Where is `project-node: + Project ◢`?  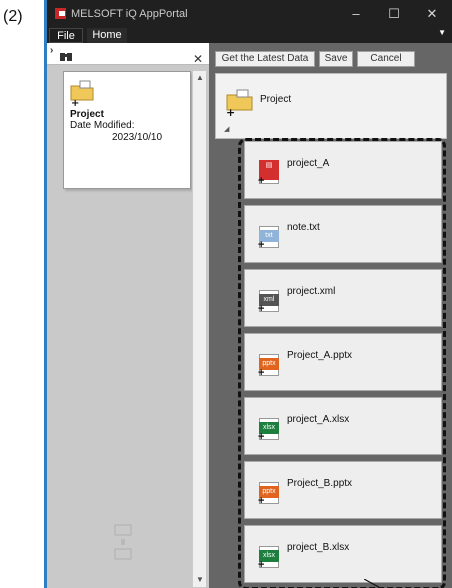 project-node: + Project ◢ is located at coordinates (331, 106).